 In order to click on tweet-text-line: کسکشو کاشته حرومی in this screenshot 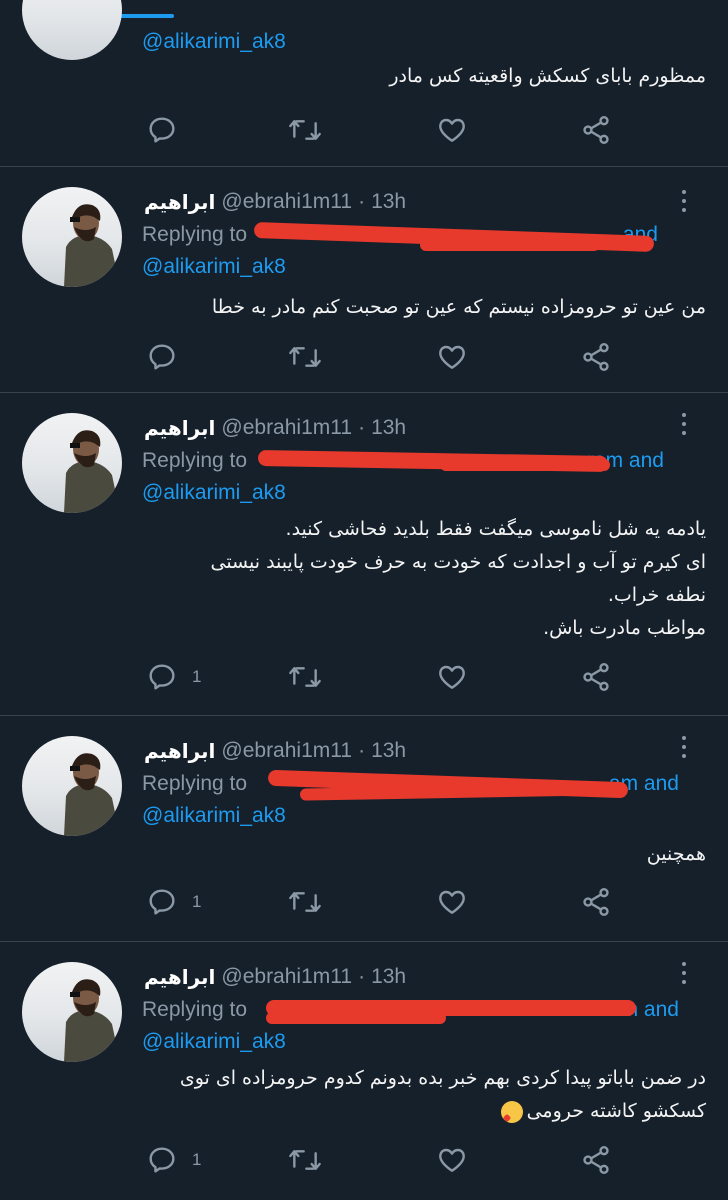, I will do `click(616, 1111)`.